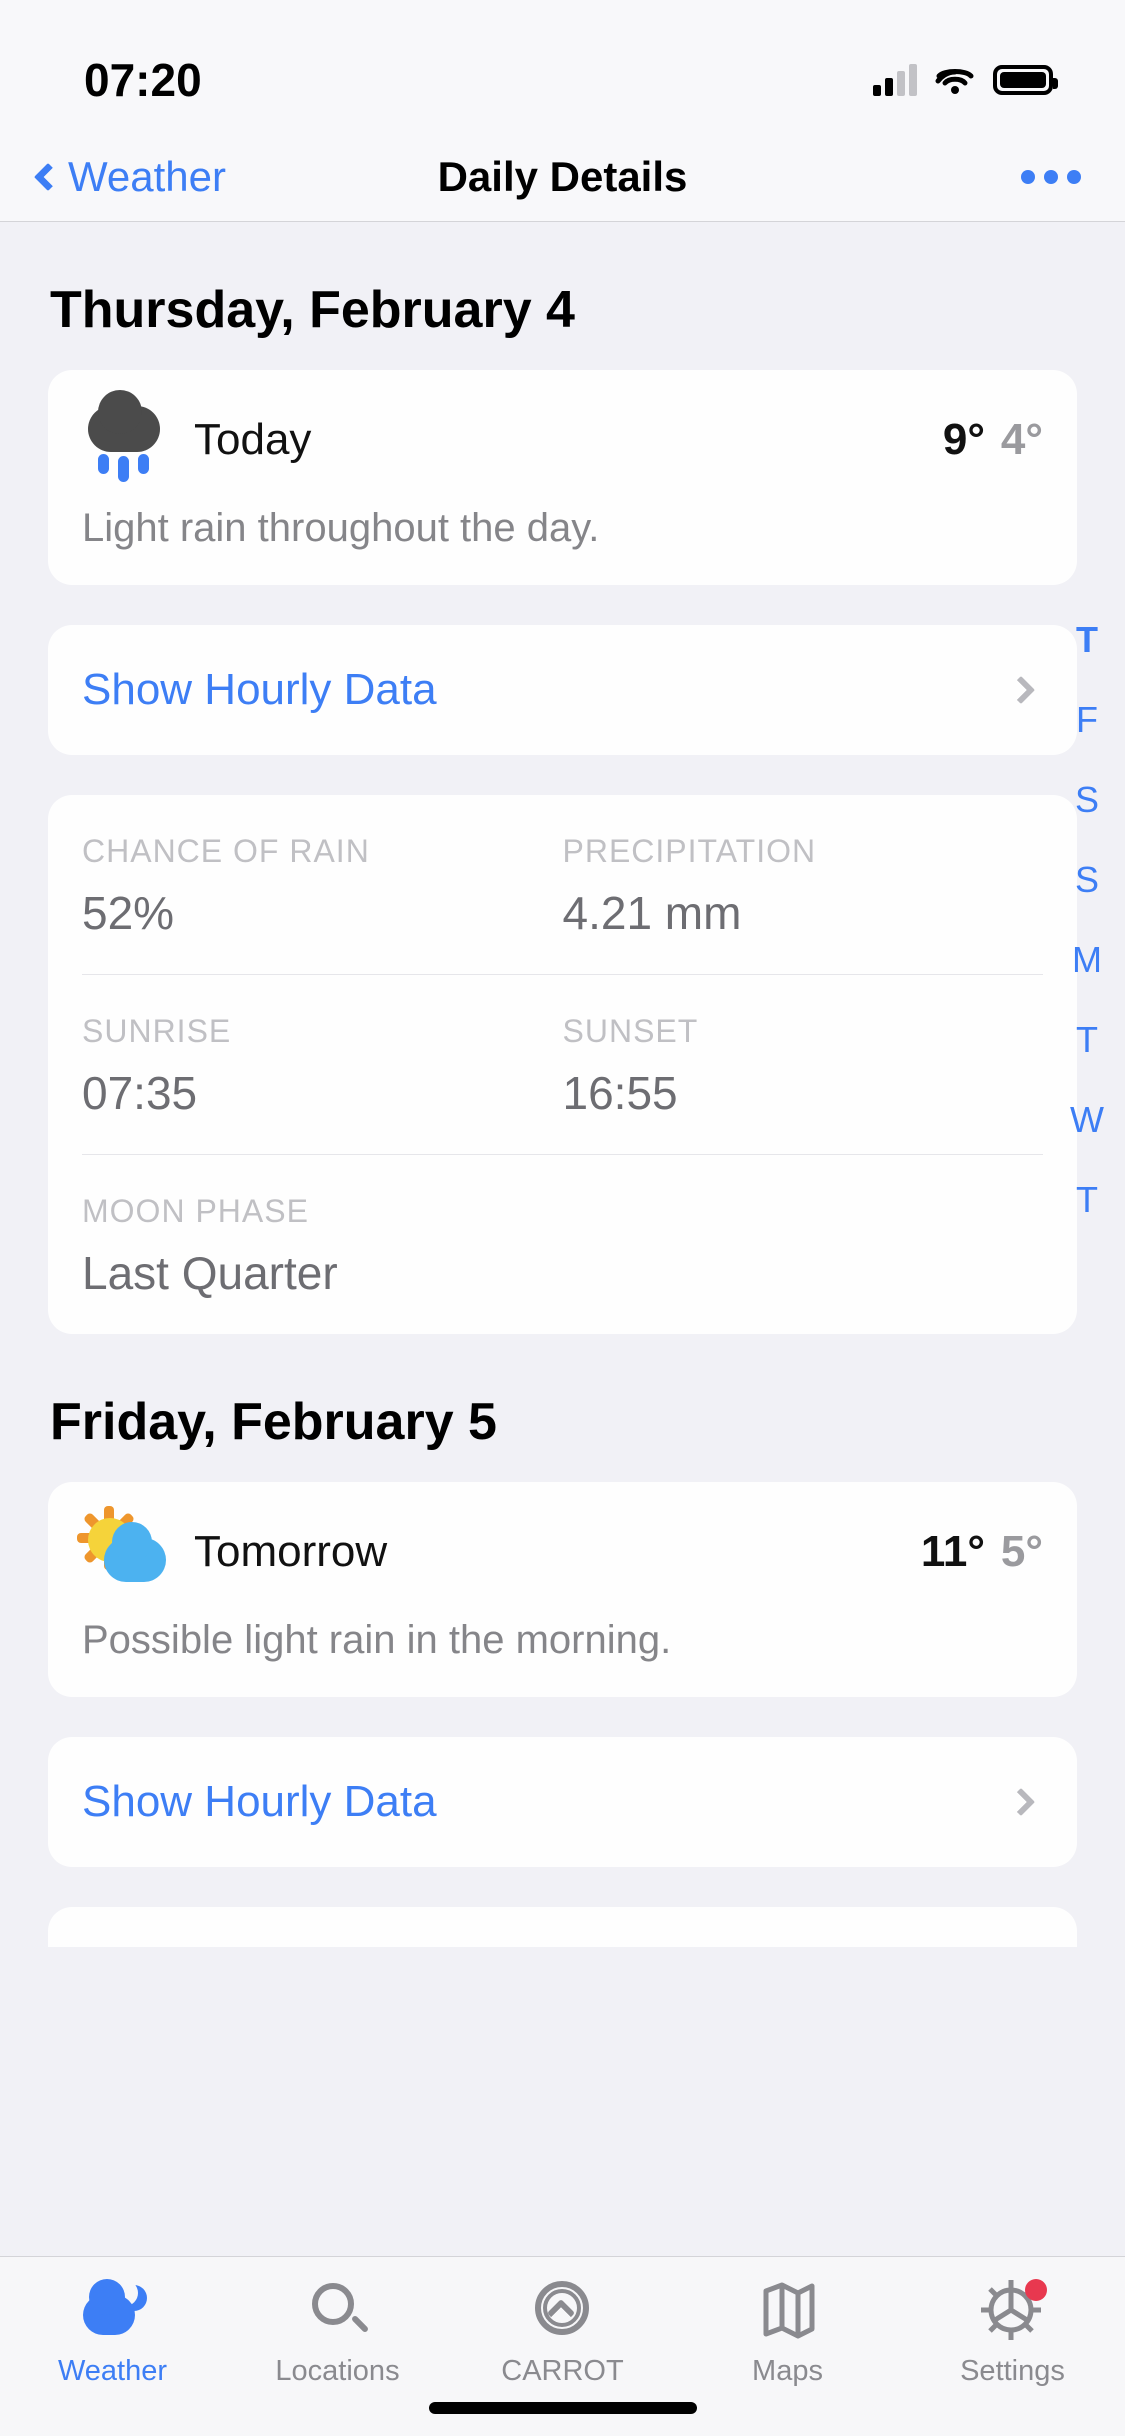  Describe the element at coordinates (377, 1640) in the screenshot. I see `summary-description: Possible light rain in the morning.` at that location.